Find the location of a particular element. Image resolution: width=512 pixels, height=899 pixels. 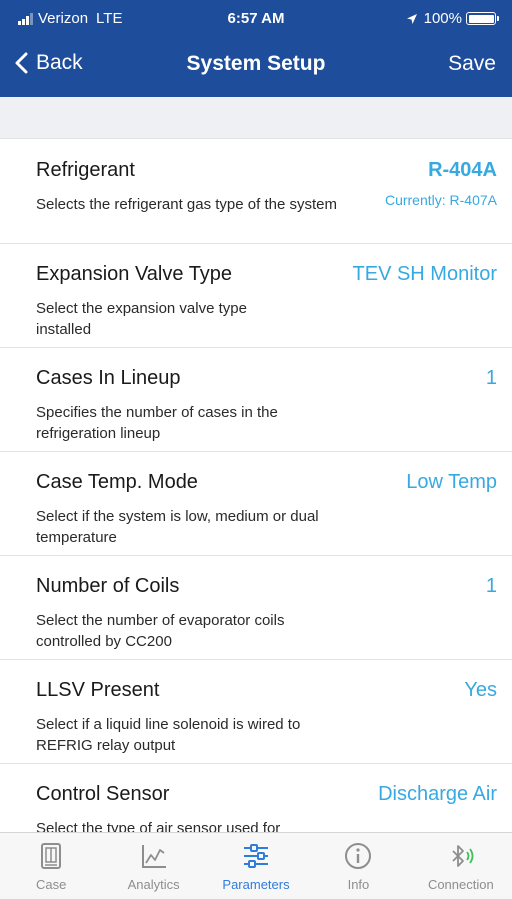

setting-title: LLSV Present is located at coordinates (98, 690).